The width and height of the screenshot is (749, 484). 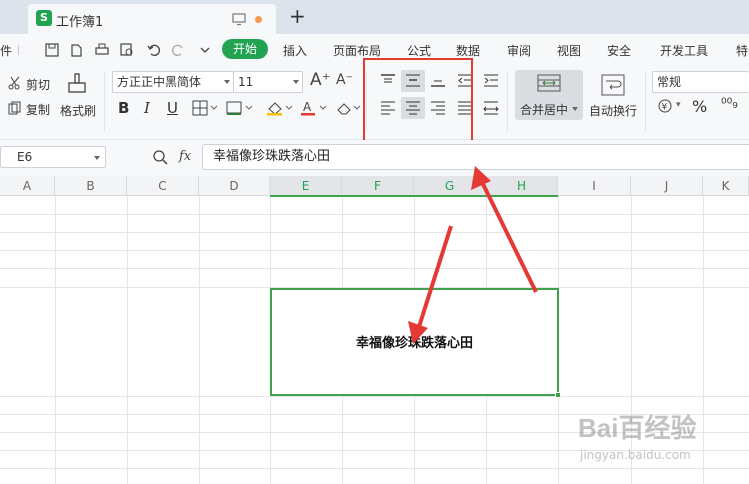 What do you see at coordinates (569, 50) in the screenshot?
I see `tab-view: 视图` at bounding box center [569, 50].